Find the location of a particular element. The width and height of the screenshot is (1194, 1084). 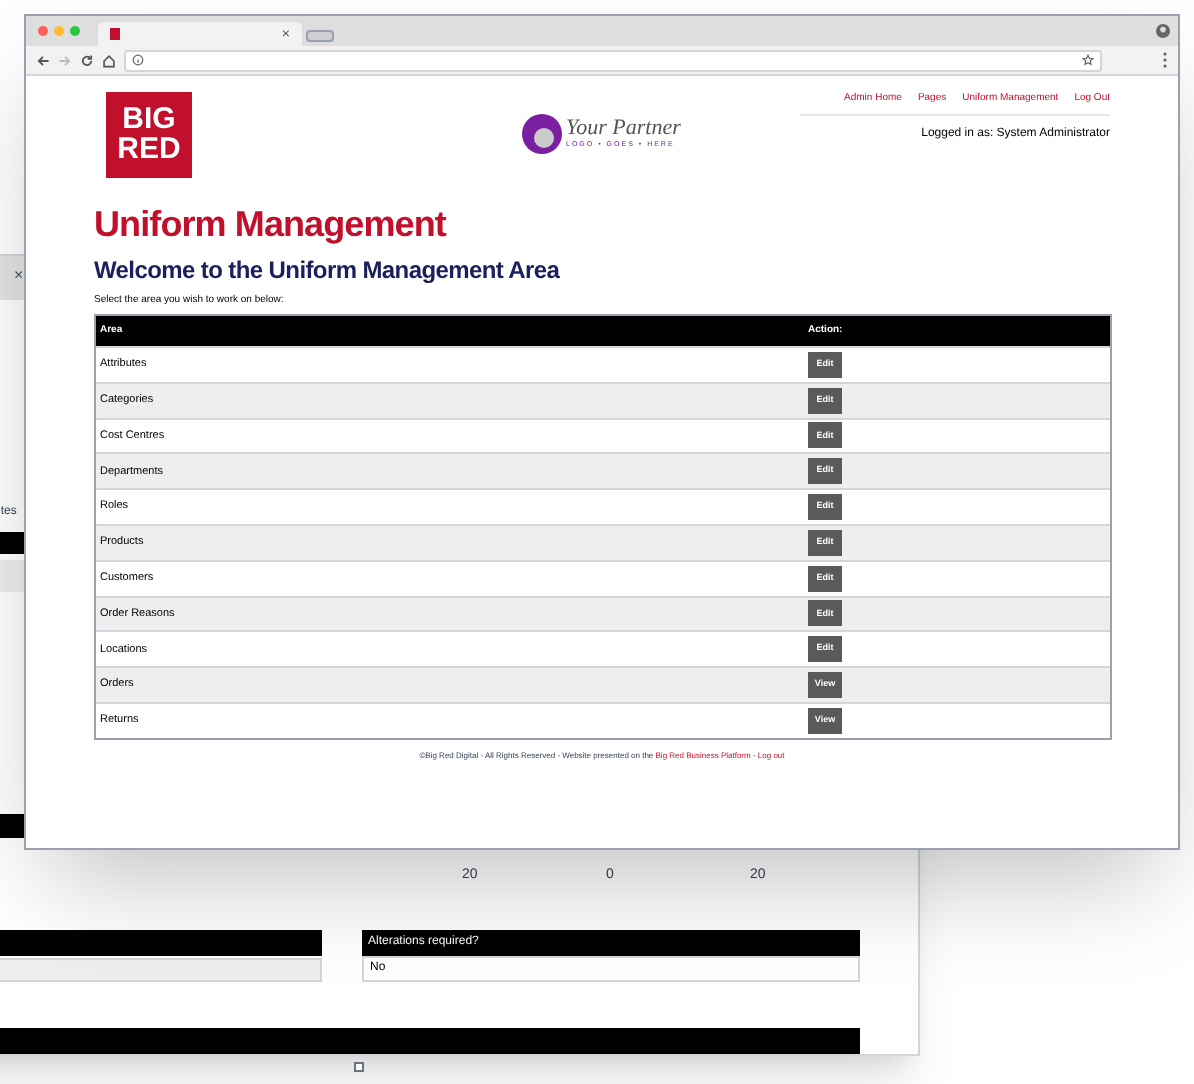

page-title: Uniform Management is located at coordinates (271, 224).